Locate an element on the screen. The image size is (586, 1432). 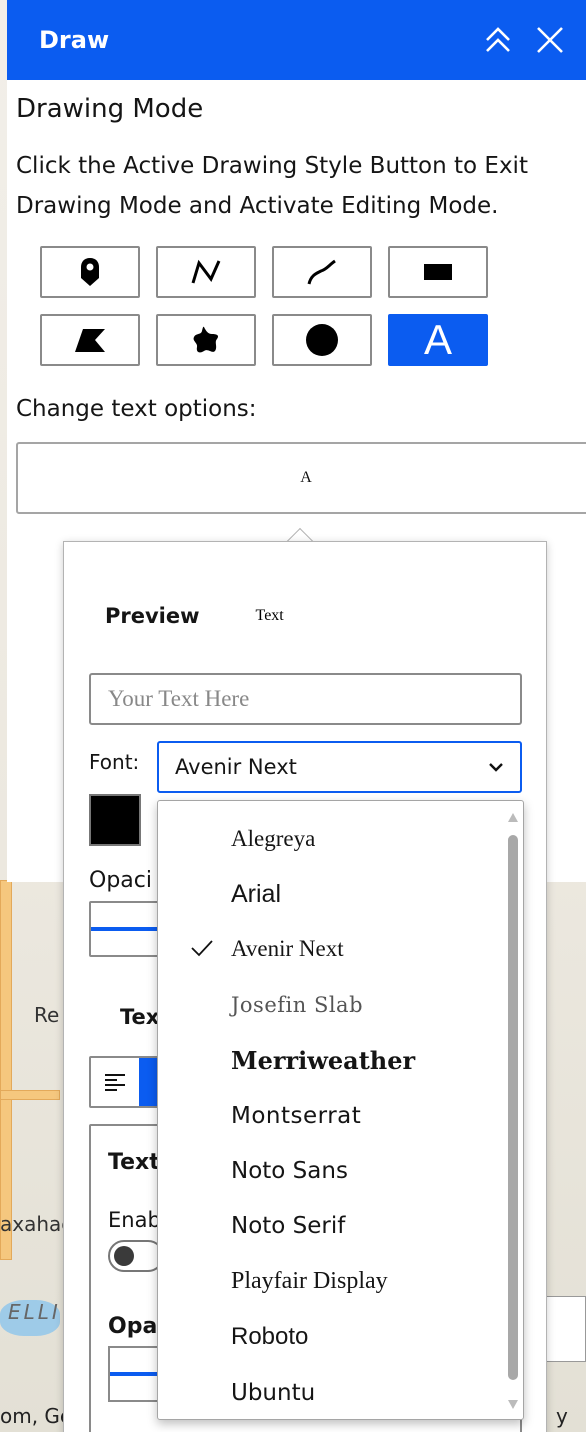
polygon-icon is located at coordinates (90, 340).